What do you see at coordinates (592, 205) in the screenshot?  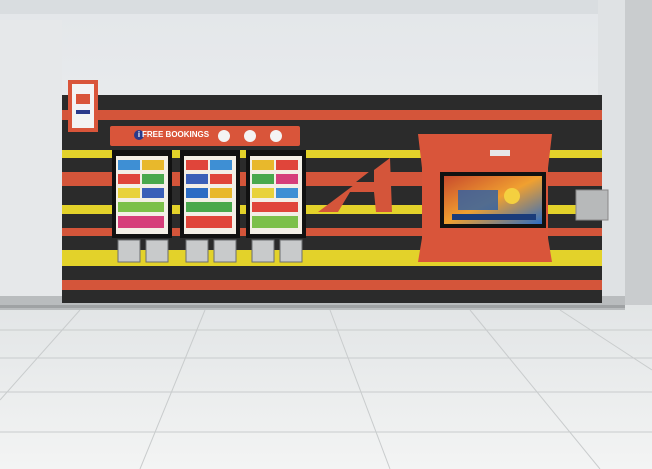 I see `wall-electrical-box` at bounding box center [592, 205].